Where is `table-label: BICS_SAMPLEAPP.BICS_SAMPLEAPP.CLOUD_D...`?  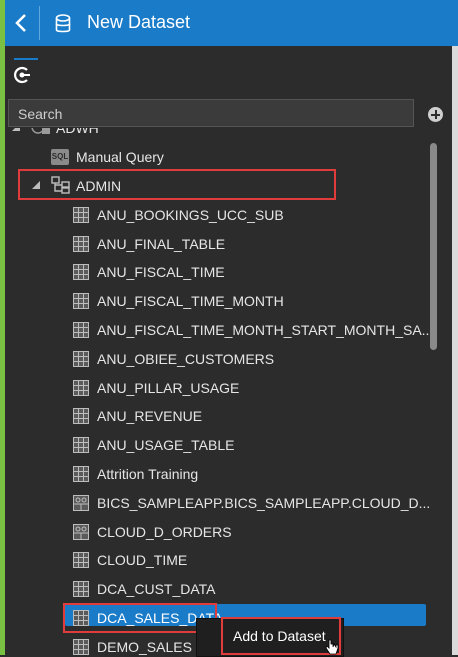 table-label: BICS_SAMPLEAPP.BICS_SAMPLEAPP.CLOUD_D... is located at coordinates (264, 503).